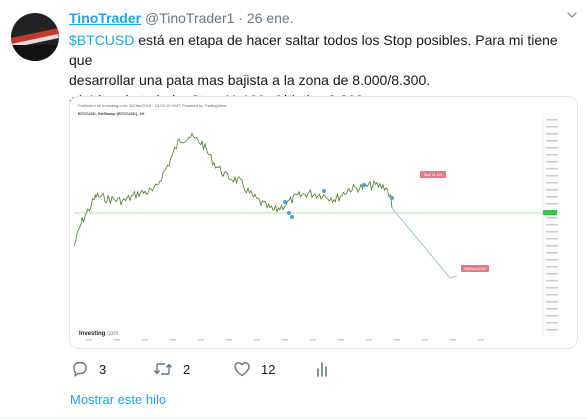  Describe the element at coordinates (242, 369) in the screenshot. I see `like-icon` at that location.